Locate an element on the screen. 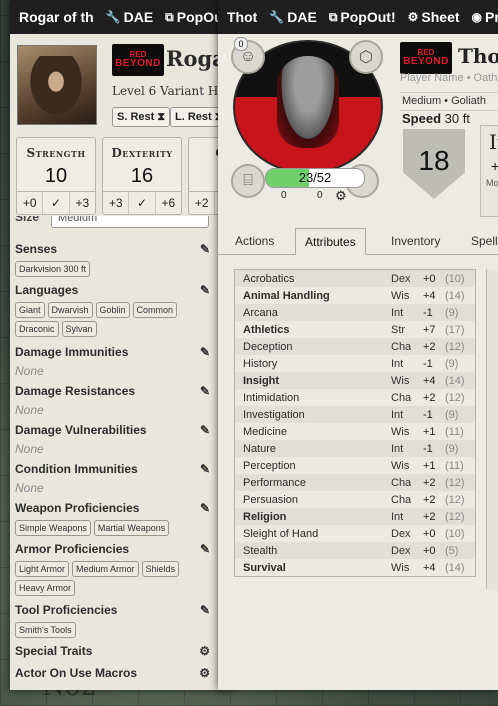 The image size is (498, 706). skill-row: Perception Wis +1 (11) is located at coordinates (355, 465).